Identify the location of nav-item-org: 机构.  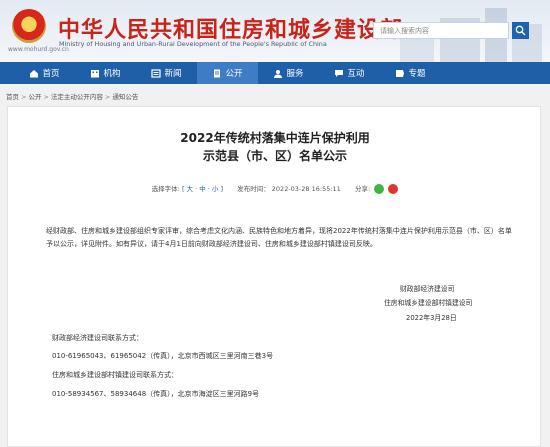
(105, 73).